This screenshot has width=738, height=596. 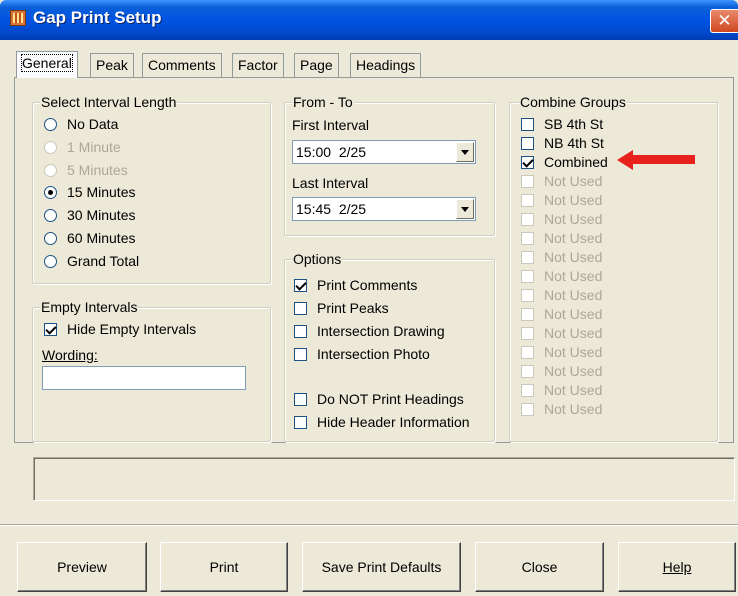 What do you see at coordinates (393, 422) in the screenshot?
I see `hide-header-info-label: Hide Header Information` at bounding box center [393, 422].